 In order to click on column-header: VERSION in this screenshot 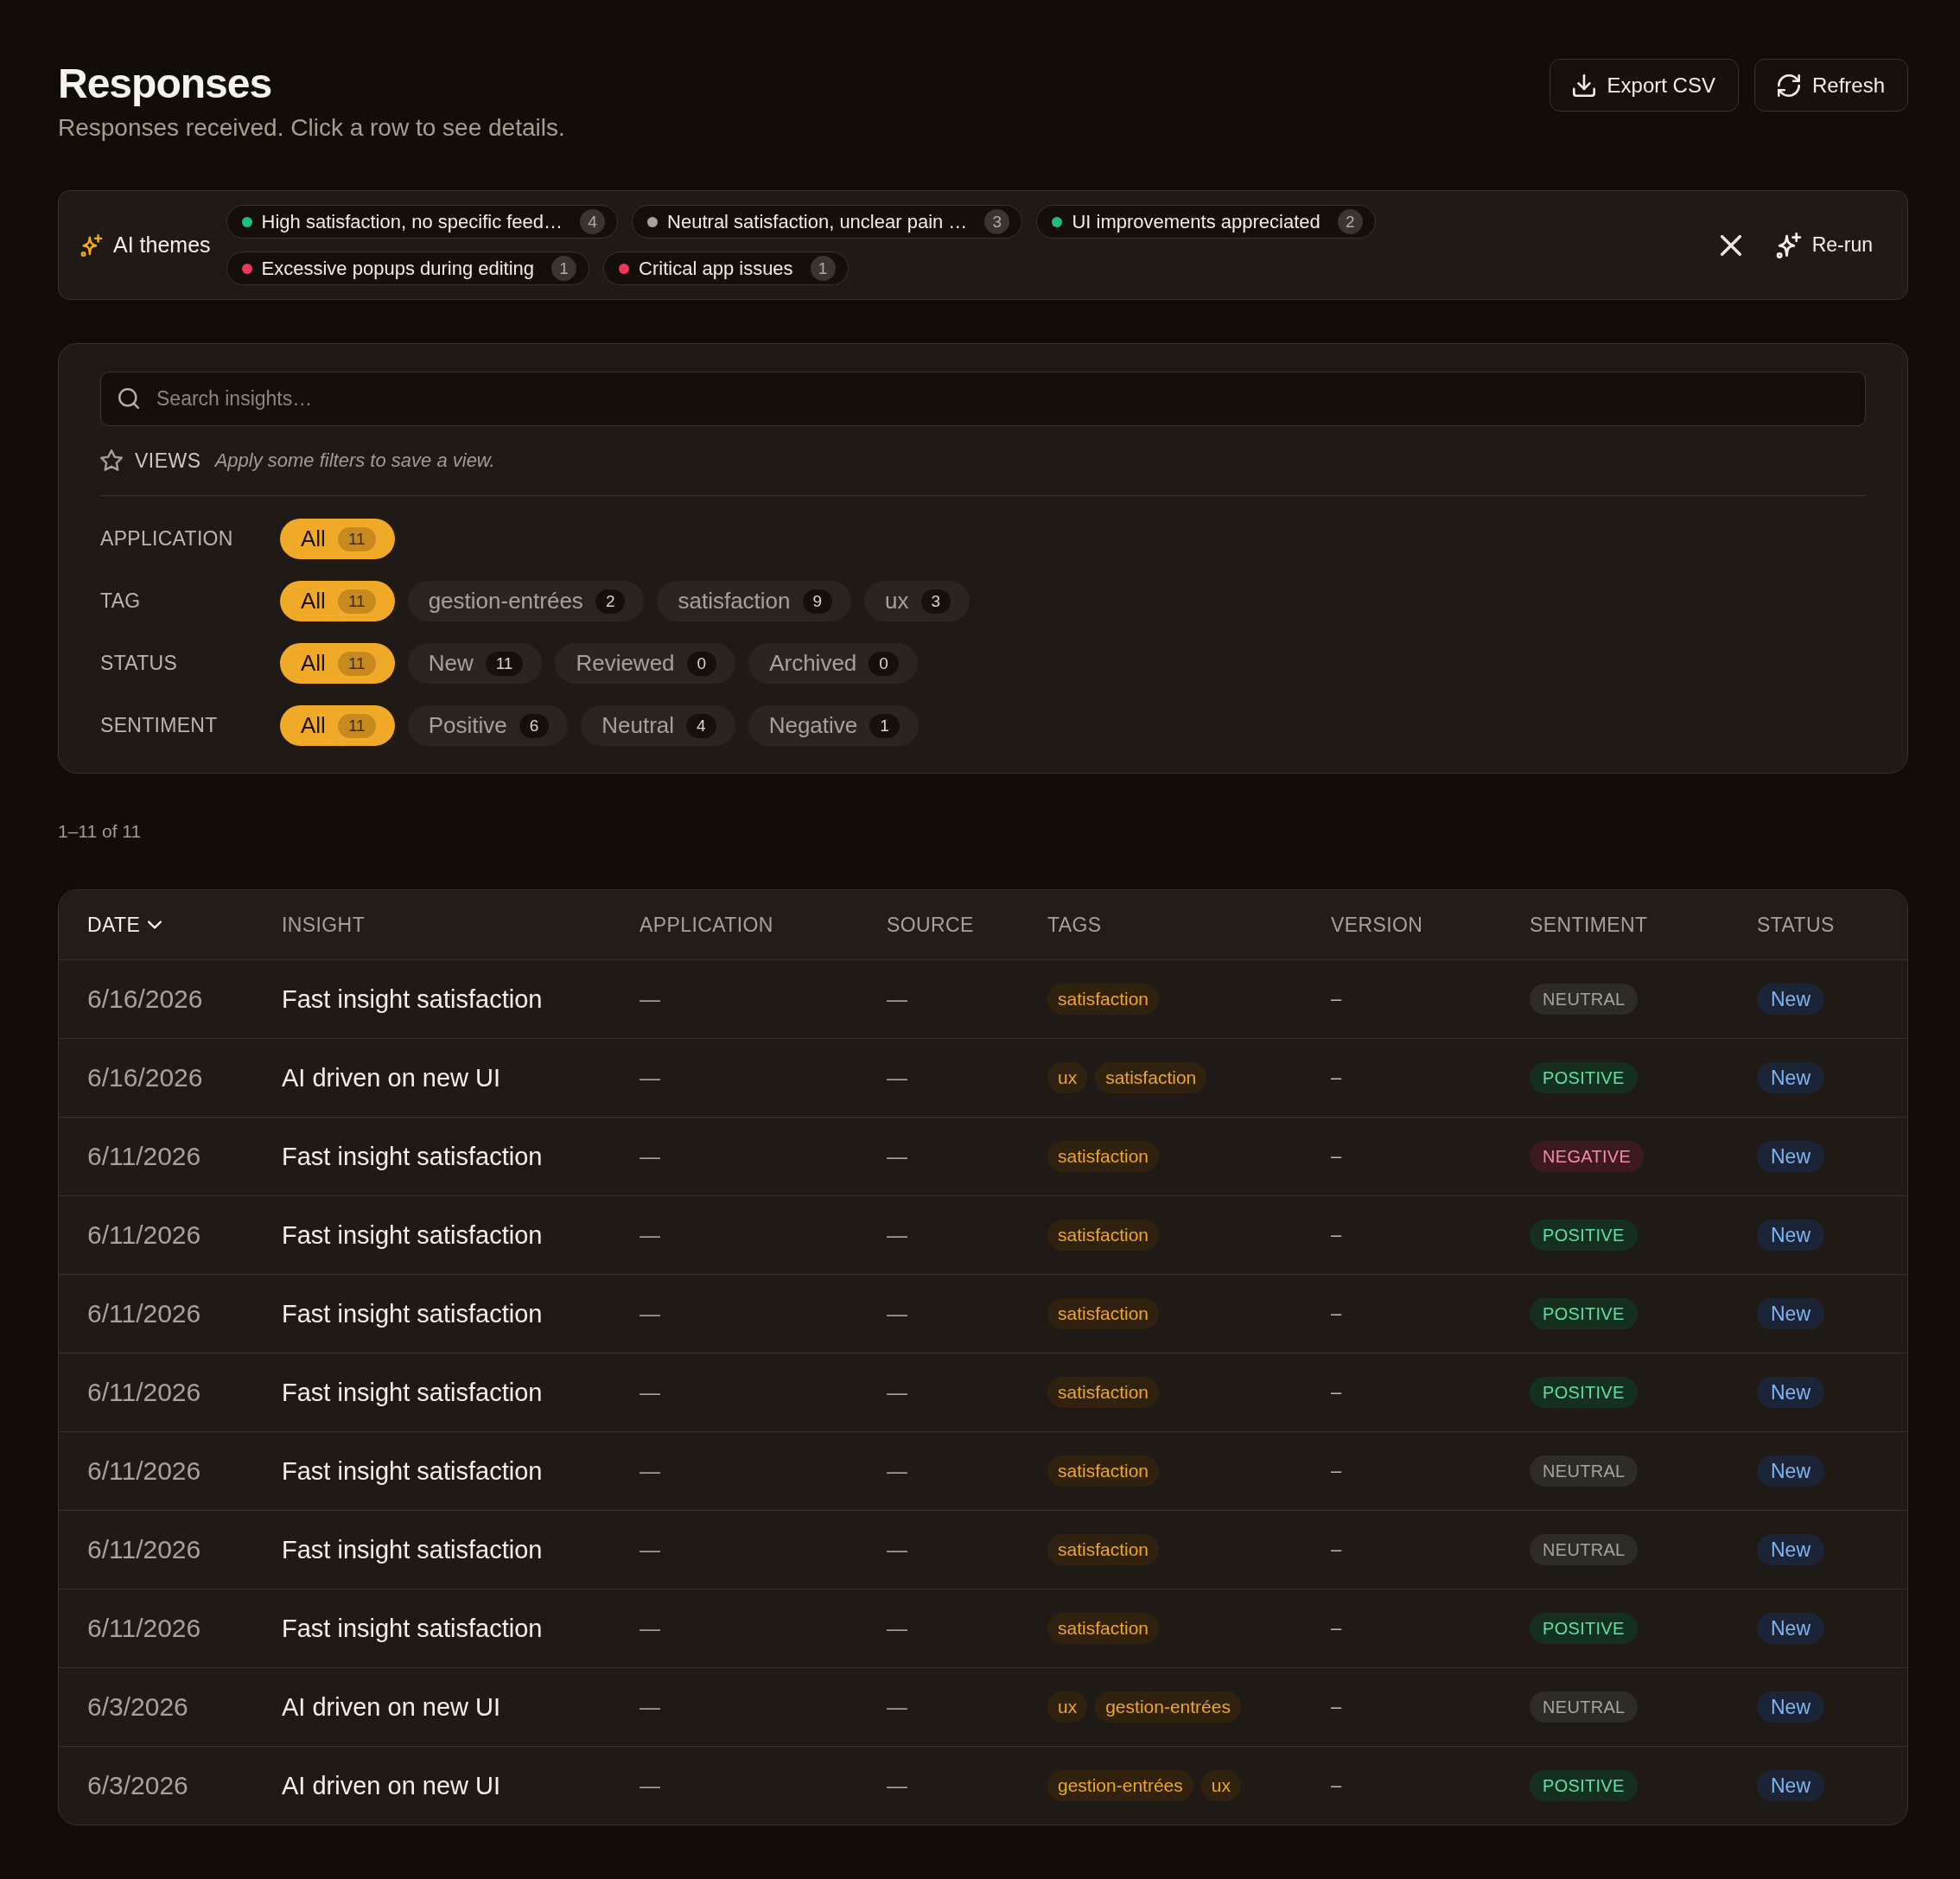, I will do `click(1377, 925)`.